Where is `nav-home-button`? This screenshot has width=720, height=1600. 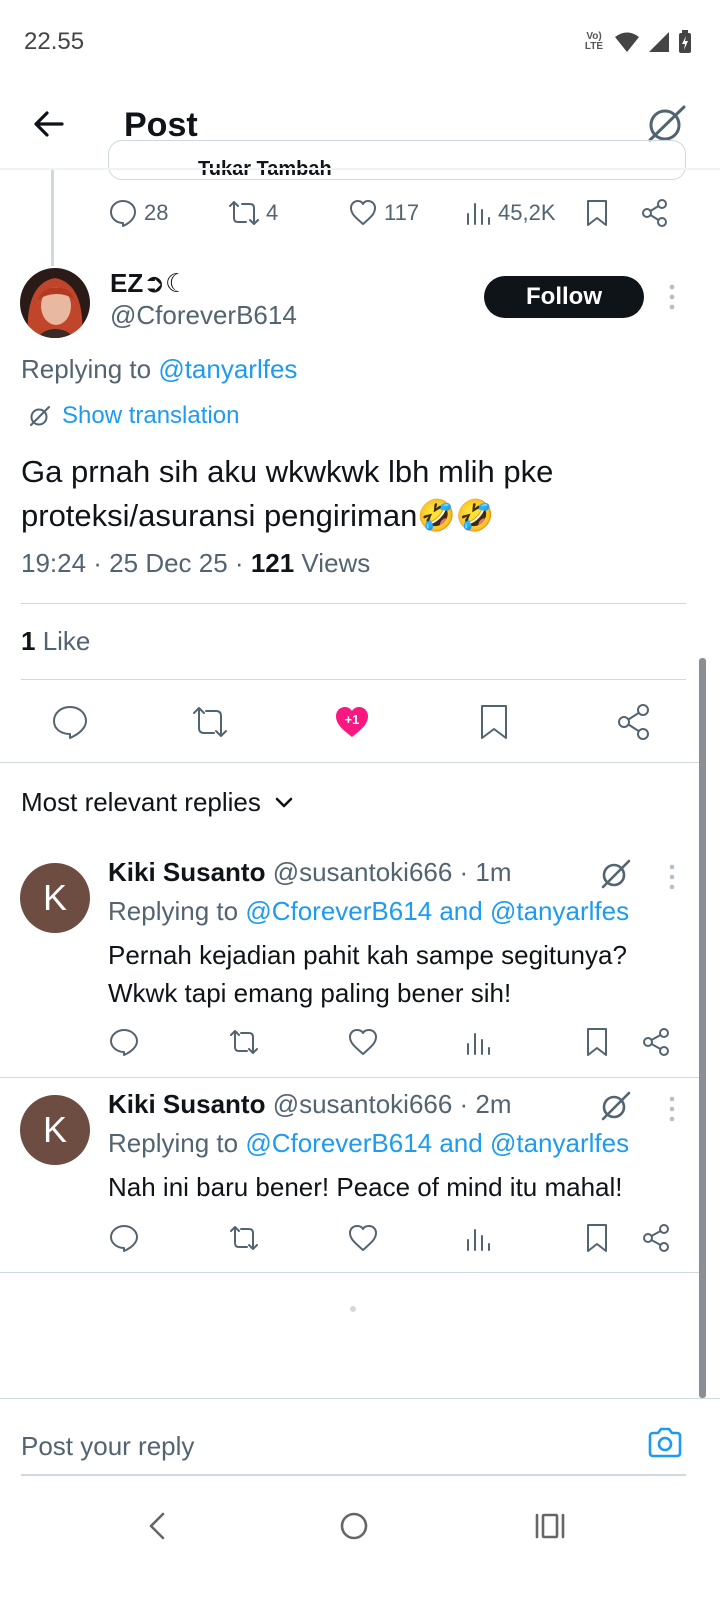
nav-home-button is located at coordinates (354, 1526).